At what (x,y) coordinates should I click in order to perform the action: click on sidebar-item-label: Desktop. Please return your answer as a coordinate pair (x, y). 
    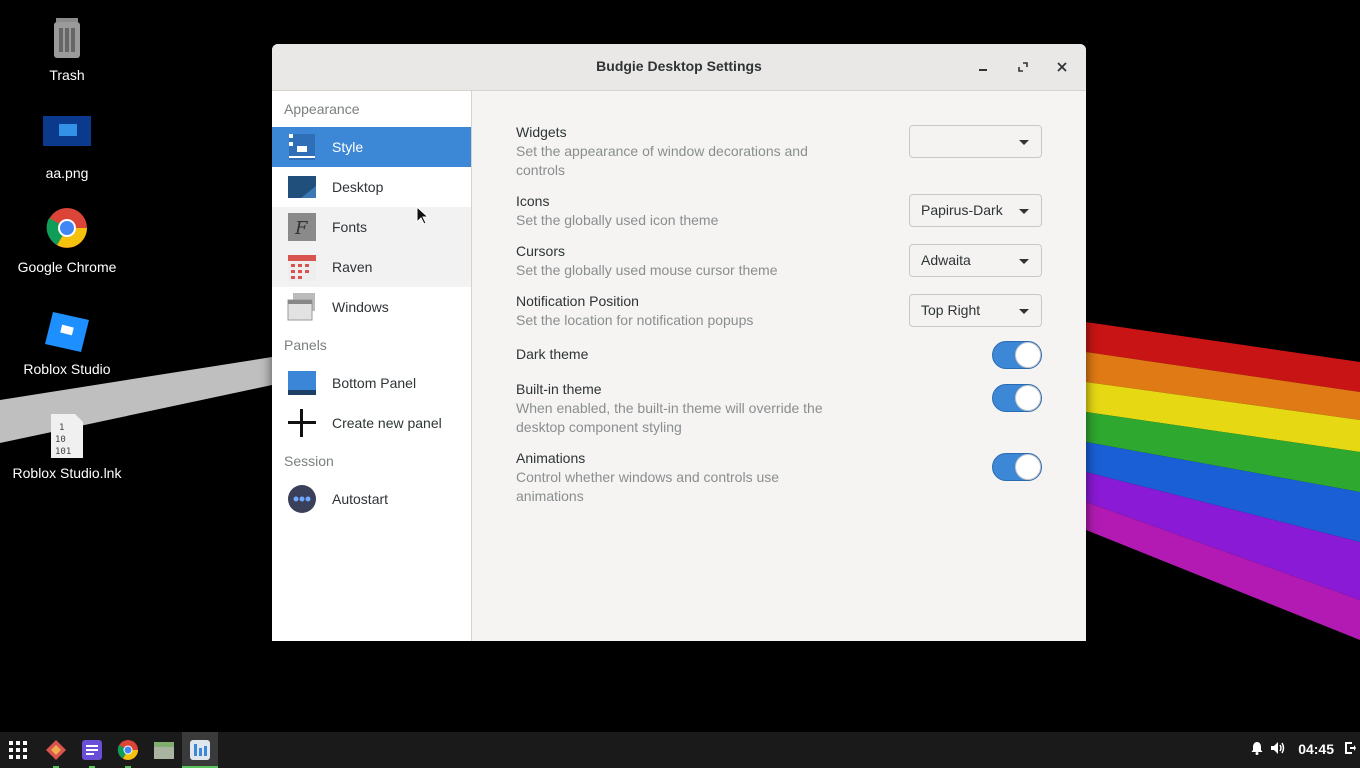
    Looking at the image, I should click on (358, 187).